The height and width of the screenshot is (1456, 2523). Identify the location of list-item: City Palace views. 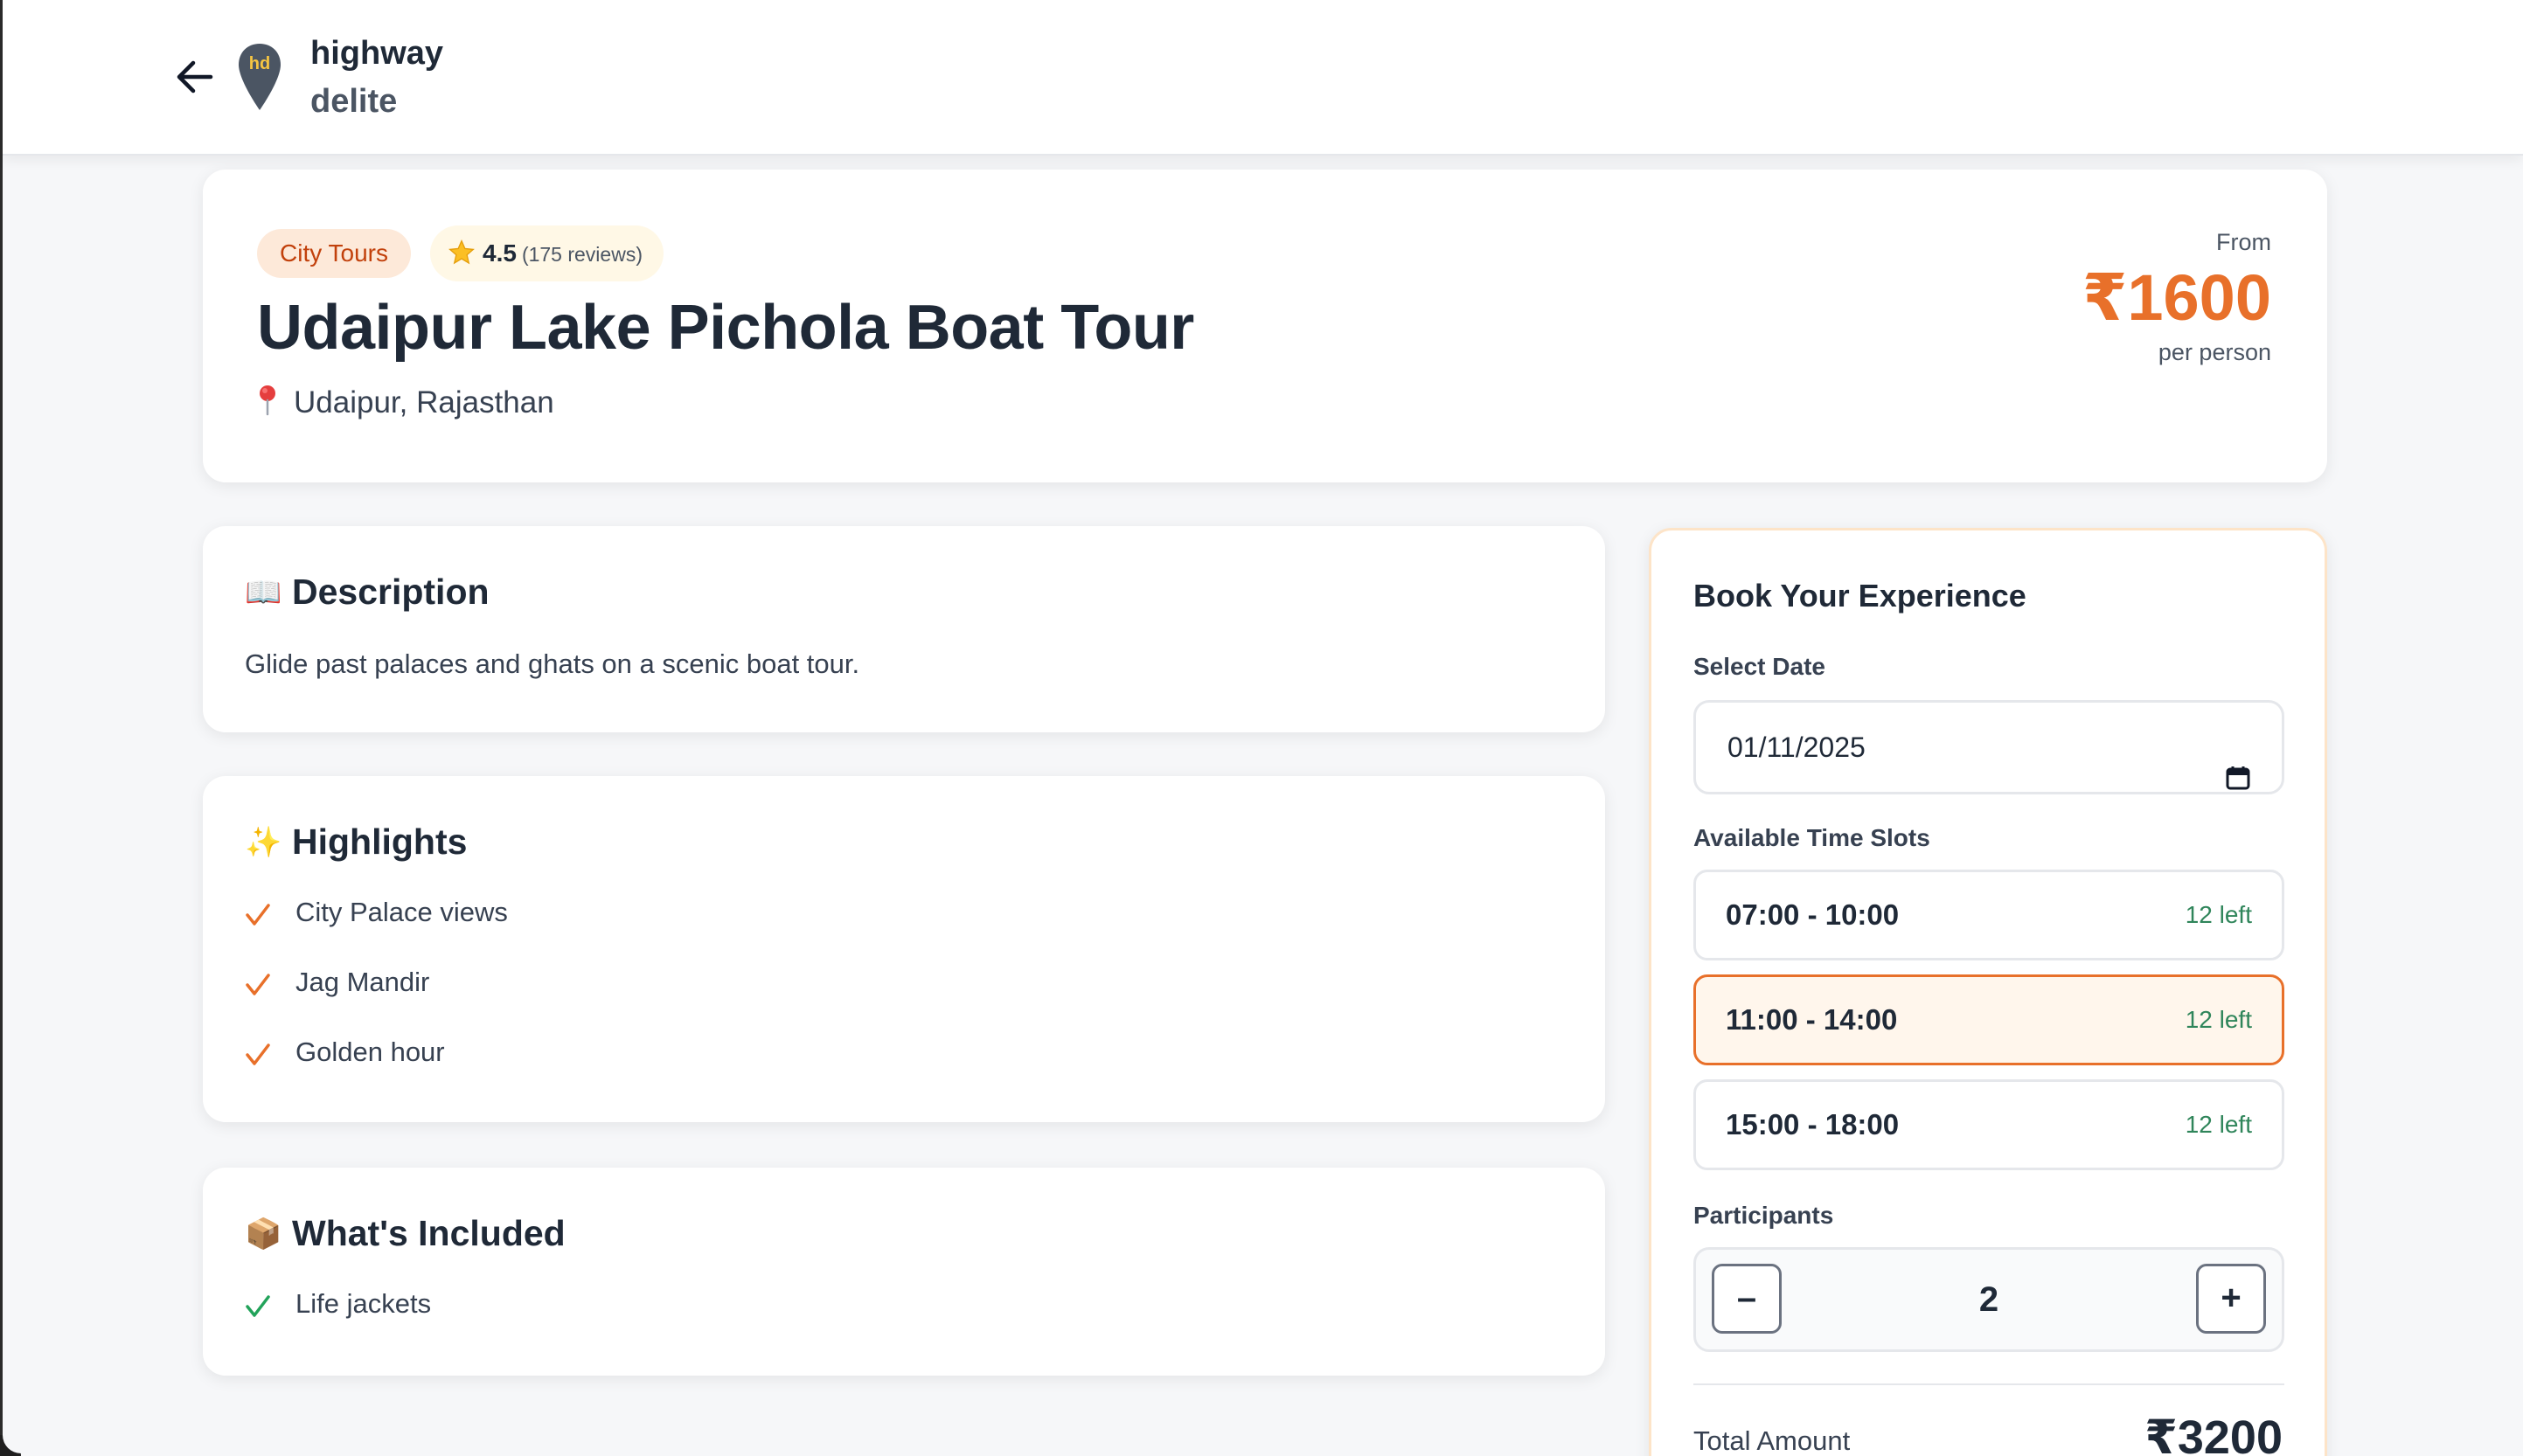
(376, 912).